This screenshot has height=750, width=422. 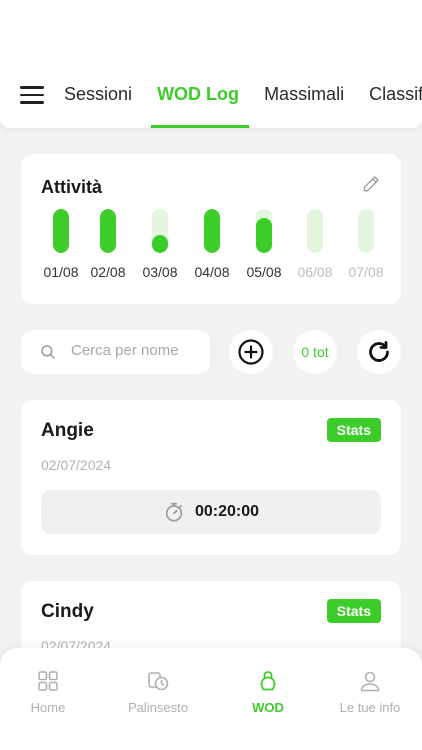 I want to click on search-icon, so click(x=48, y=352).